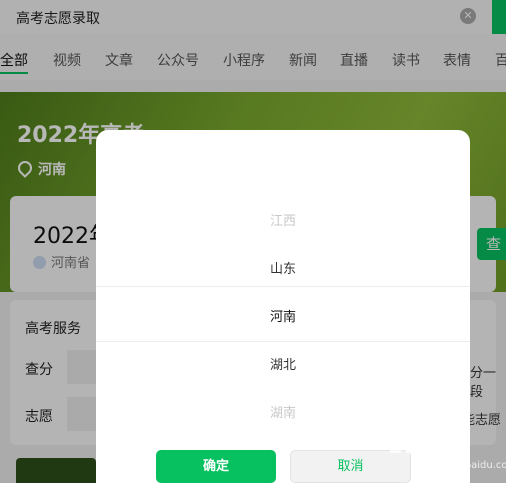 The image size is (506, 483). What do you see at coordinates (465, 465) in the screenshot?
I see `watermark-url: jingyan.baidu.com` at bounding box center [465, 465].